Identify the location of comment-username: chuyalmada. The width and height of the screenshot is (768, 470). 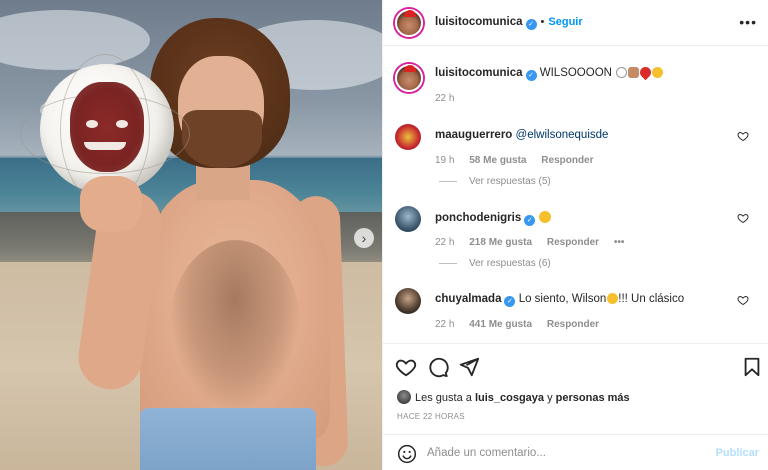
(468, 299).